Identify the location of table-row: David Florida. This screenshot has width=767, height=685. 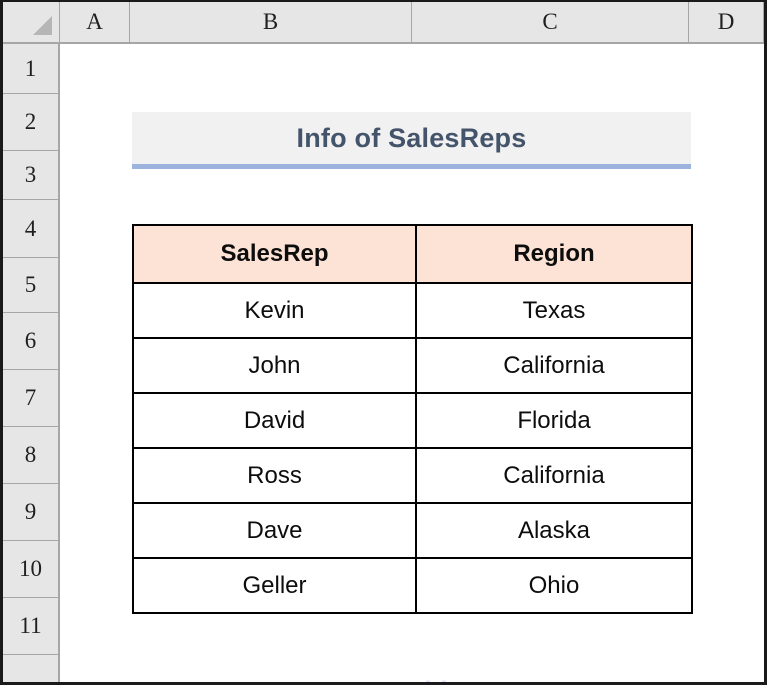
(412, 420).